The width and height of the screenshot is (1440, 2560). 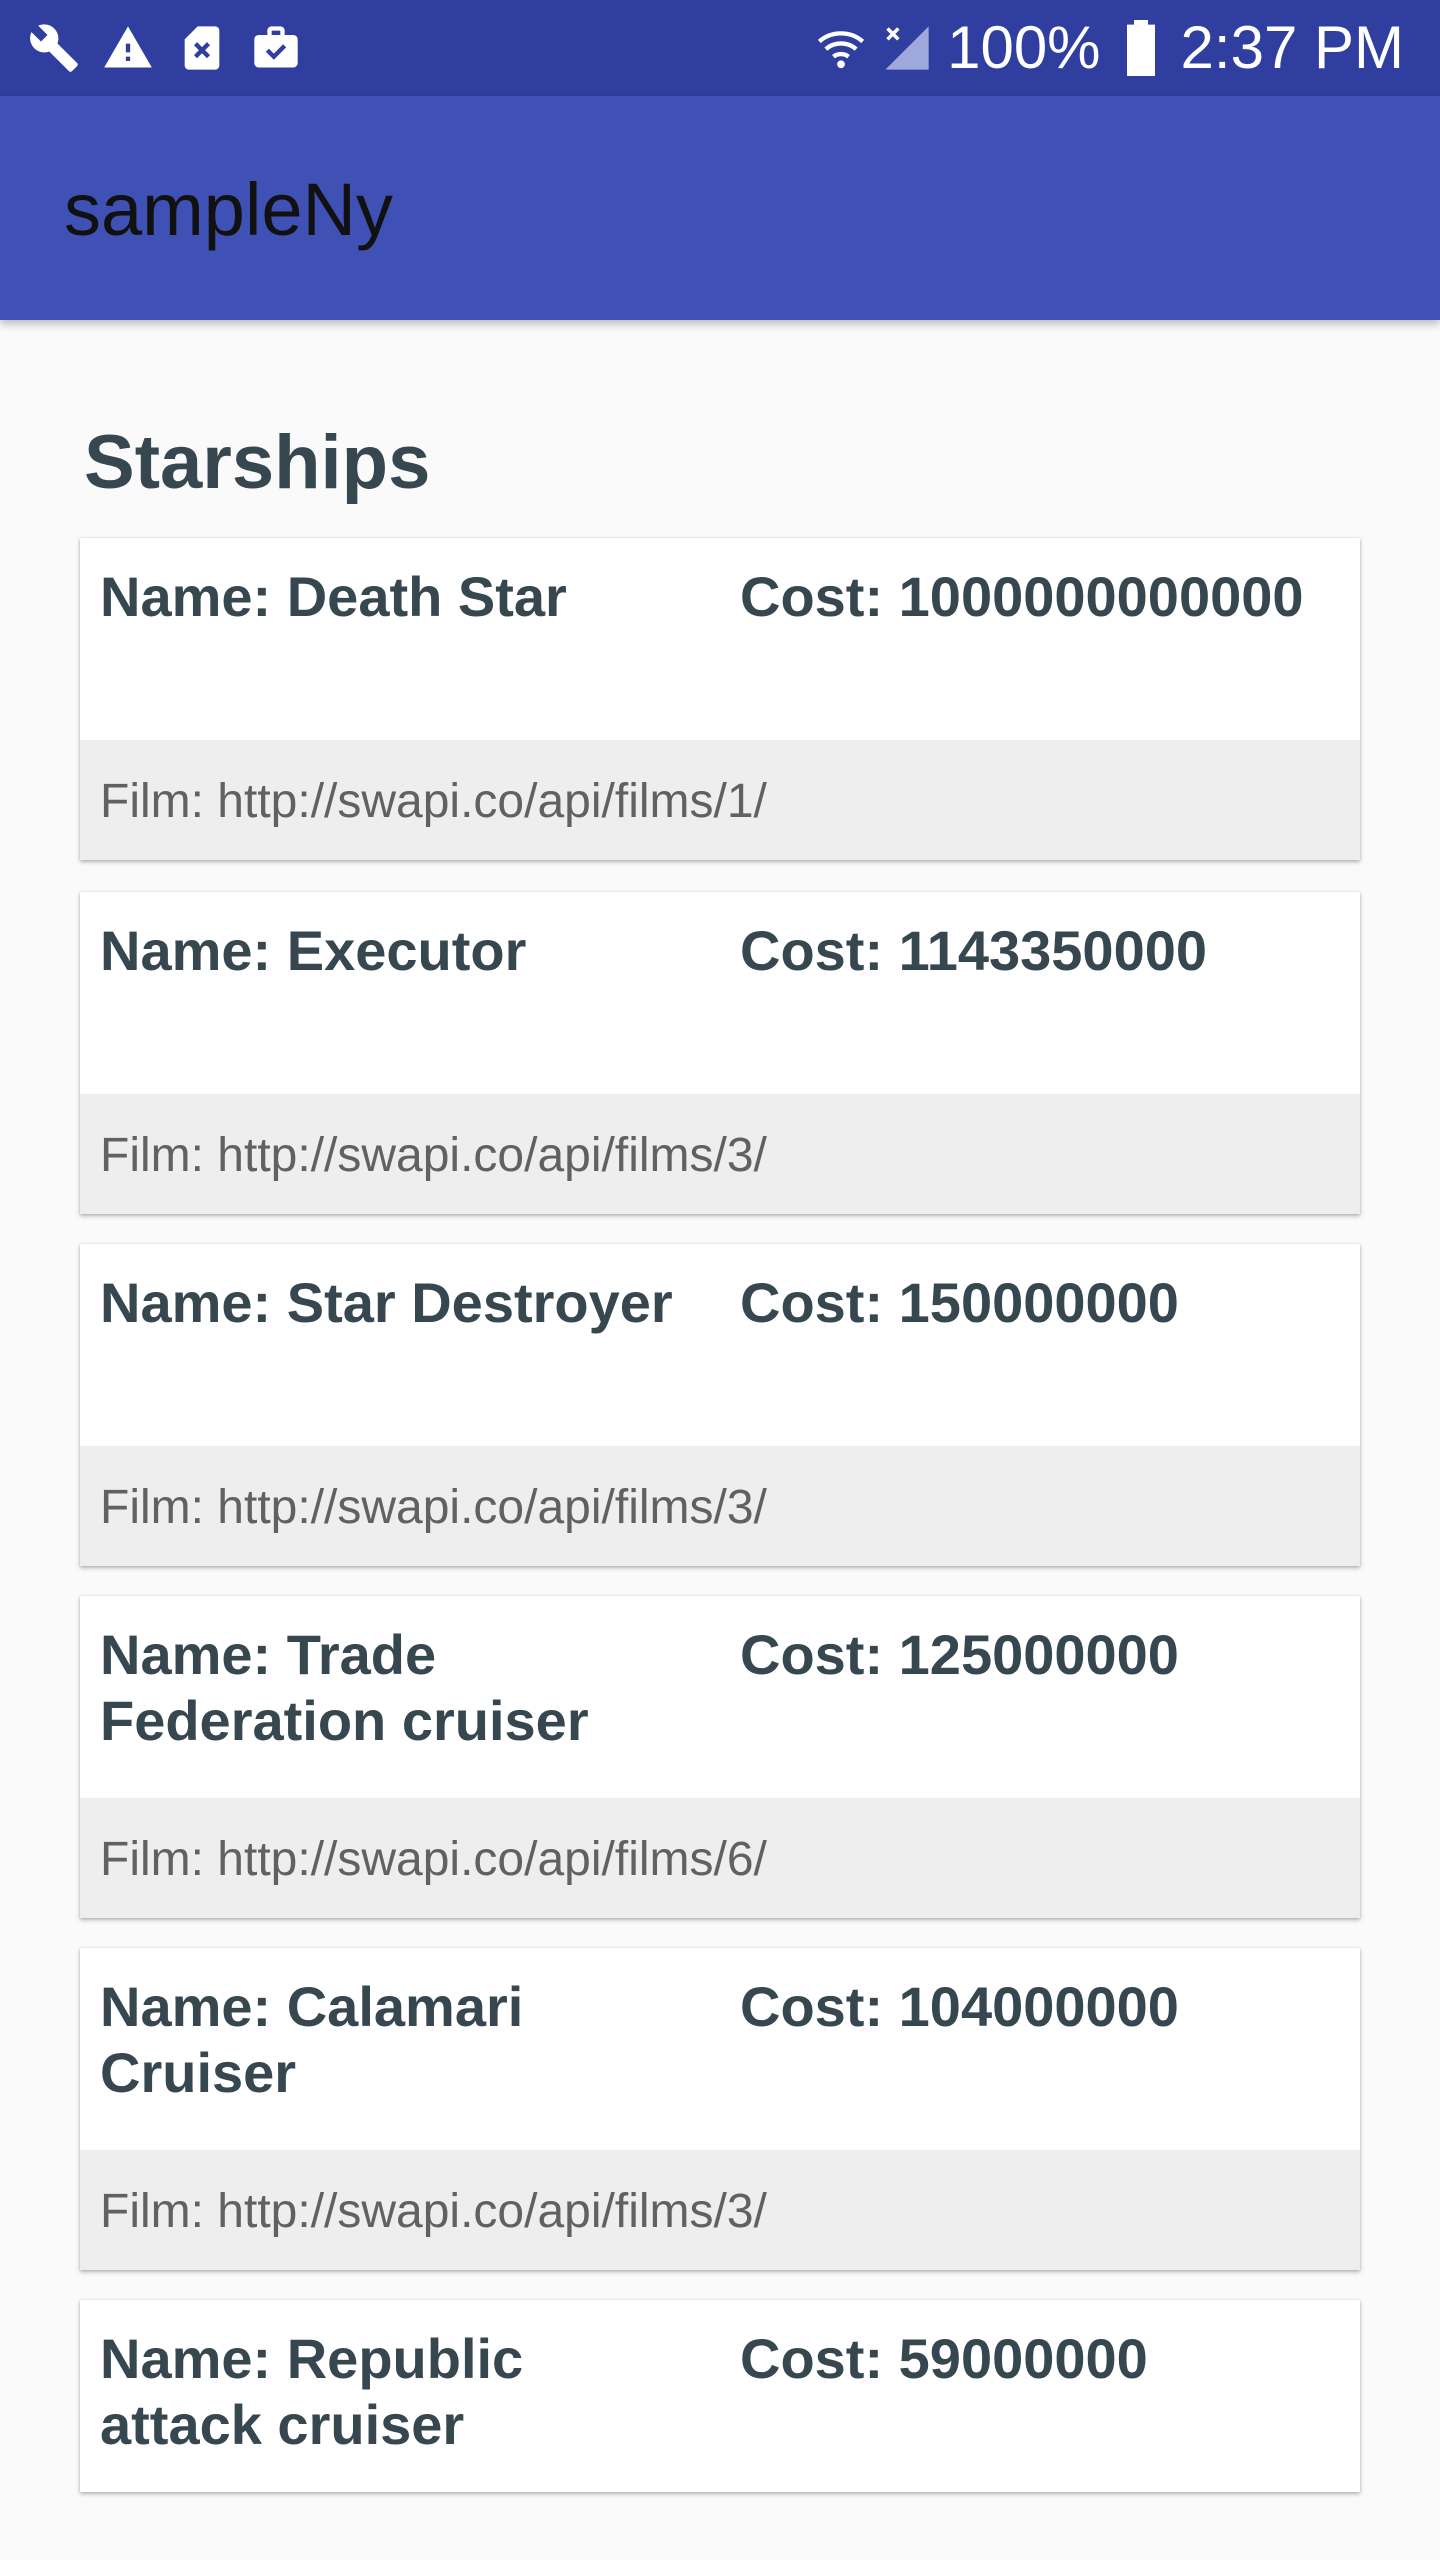 What do you see at coordinates (1292, 47) in the screenshot?
I see `clock: 2:37 PM` at bounding box center [1292, 47].